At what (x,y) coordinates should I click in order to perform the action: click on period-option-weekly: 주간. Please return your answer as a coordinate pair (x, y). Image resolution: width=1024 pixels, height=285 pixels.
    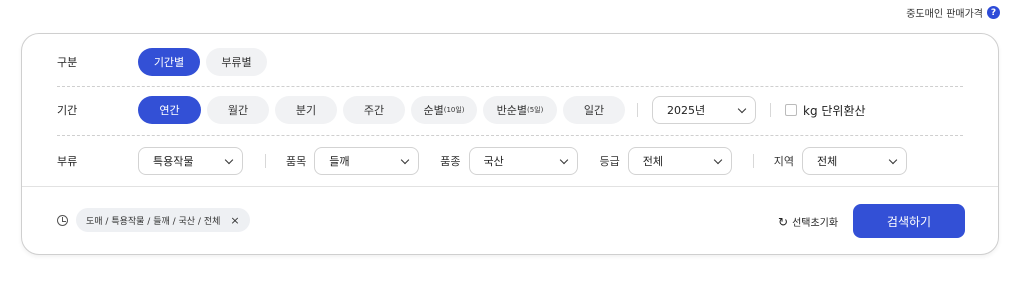
    Looking at the image, I should click on (374, 110).